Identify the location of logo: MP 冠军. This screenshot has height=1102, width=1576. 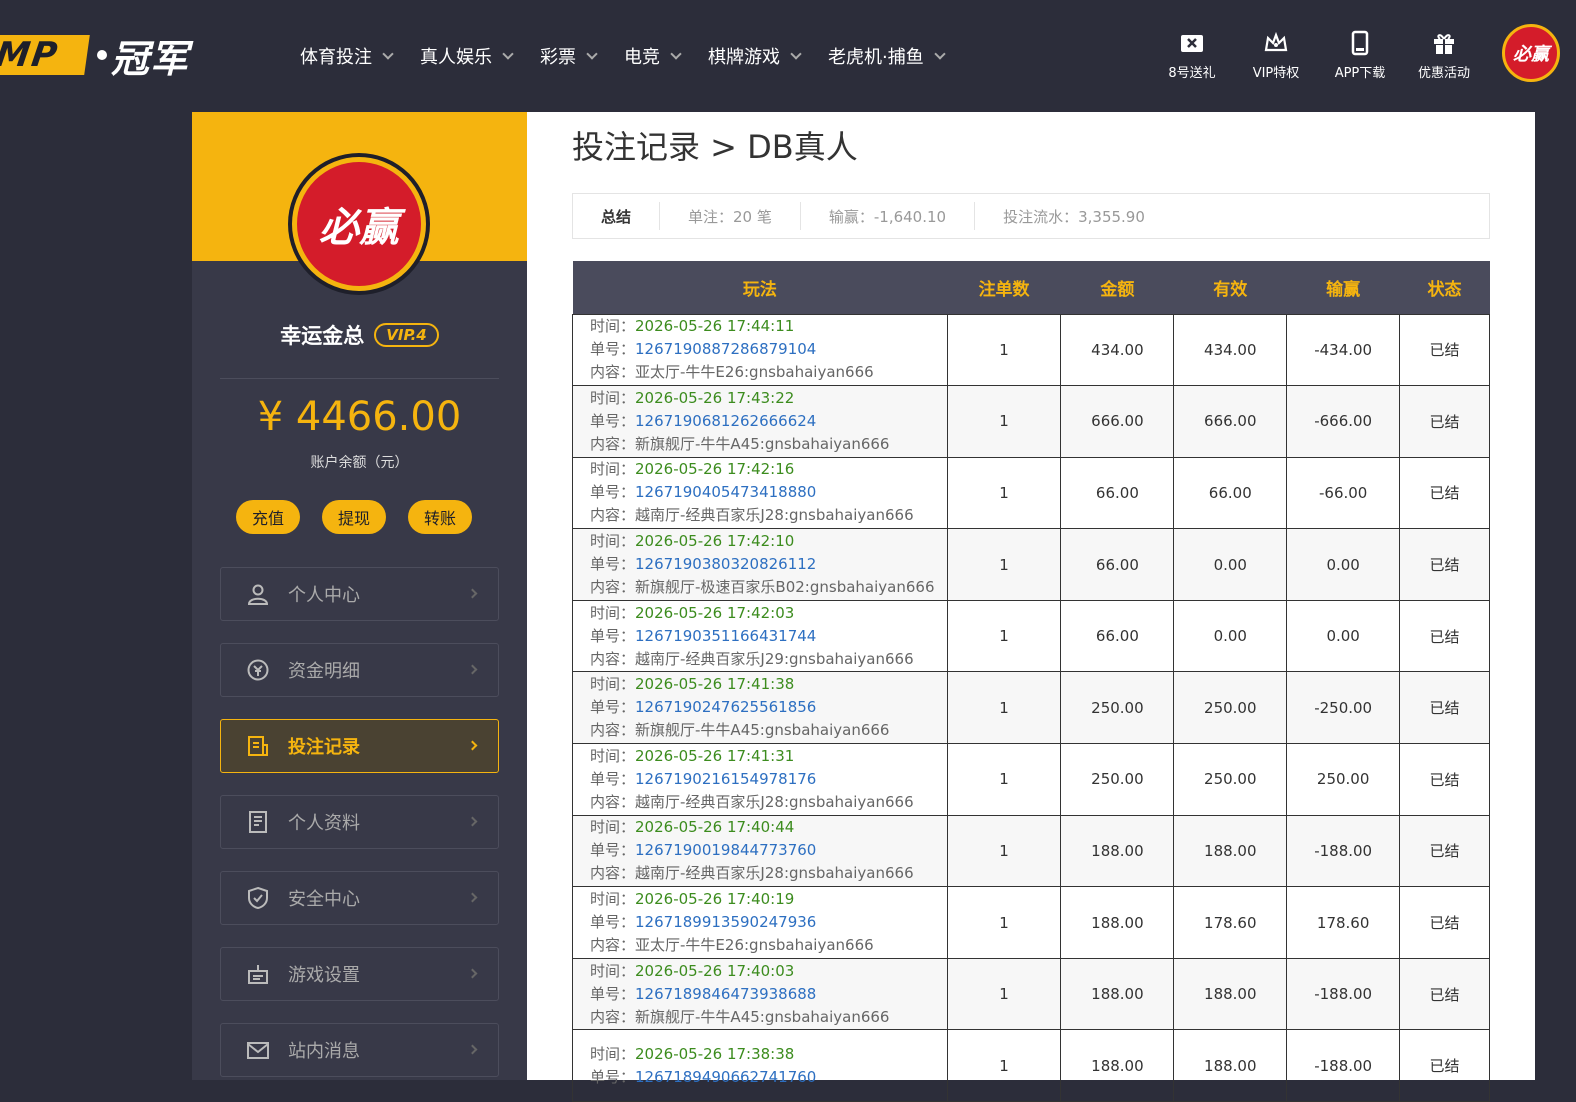
(94, 57).